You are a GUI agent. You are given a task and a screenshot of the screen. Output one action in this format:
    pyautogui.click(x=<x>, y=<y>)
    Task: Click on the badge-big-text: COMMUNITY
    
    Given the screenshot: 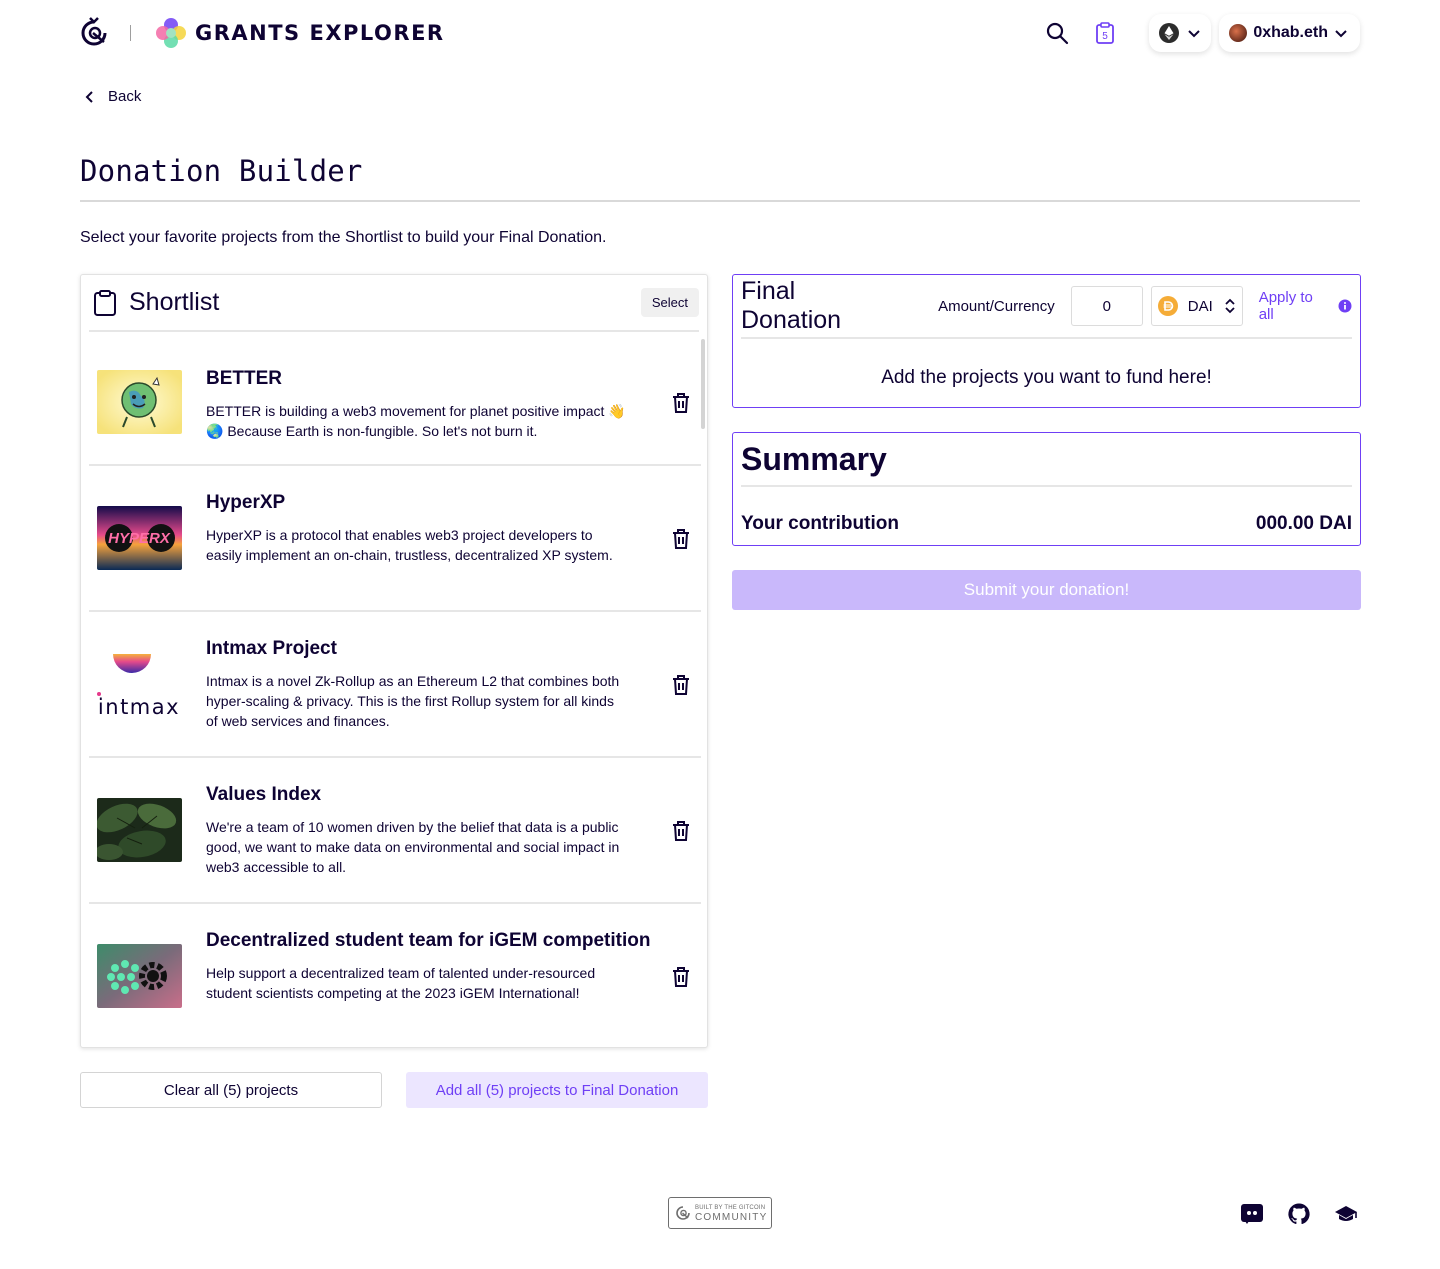 What is the action you would take?
    pyautogui.click(x=731, y=1217)
    